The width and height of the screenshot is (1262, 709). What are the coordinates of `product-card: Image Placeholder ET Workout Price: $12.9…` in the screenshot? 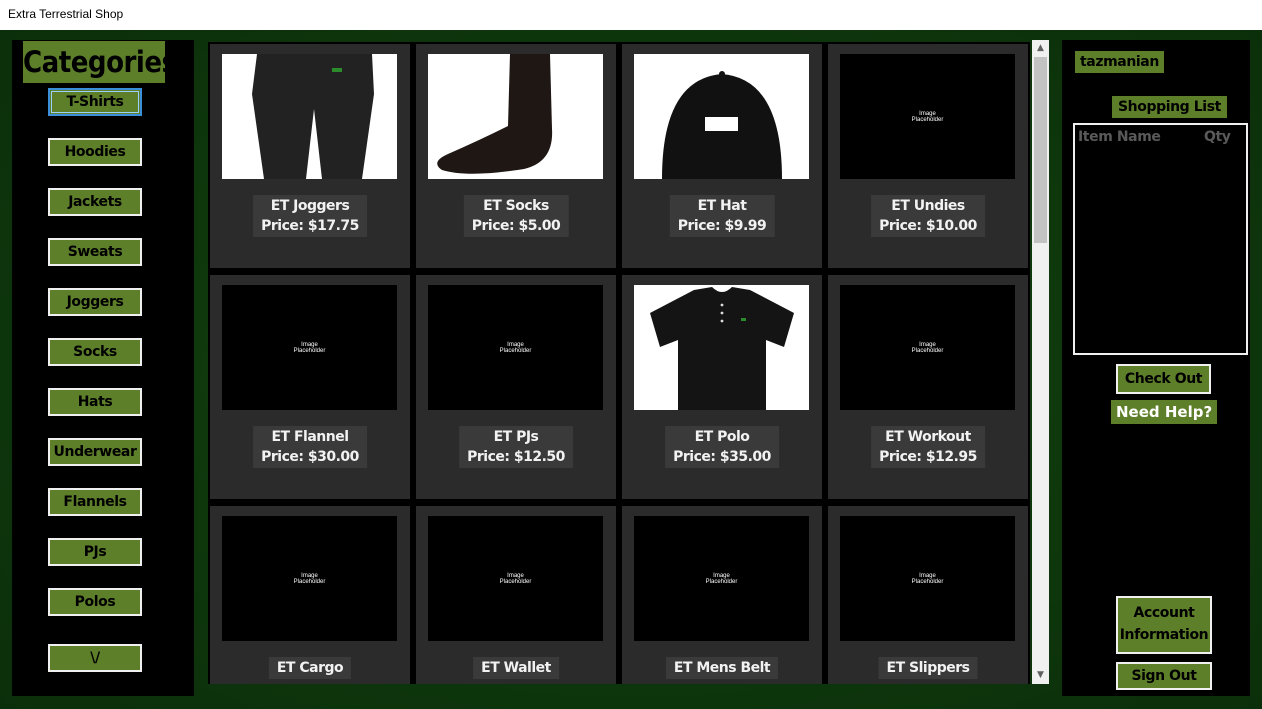 It's located at (928, 387).